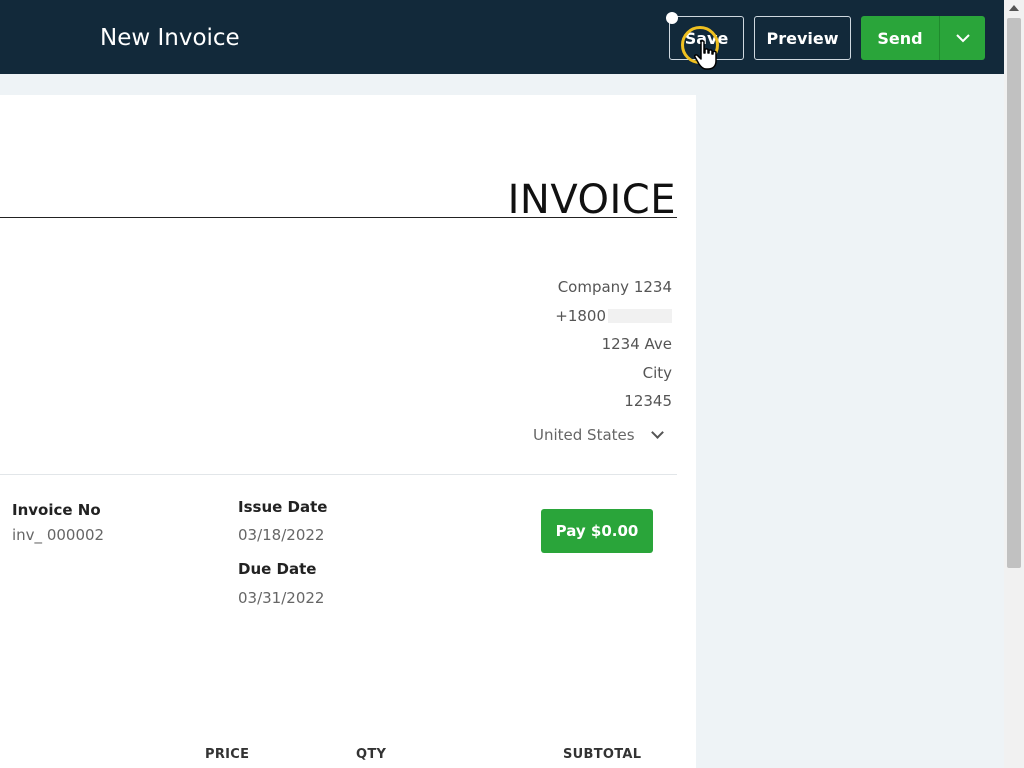 This screenshot has height=768, width=1024. What do you see at coordinates (58, 535) in the screenshot?
I see `invoice-number-field: inv_ 000002` at bounding box center [58, 535].